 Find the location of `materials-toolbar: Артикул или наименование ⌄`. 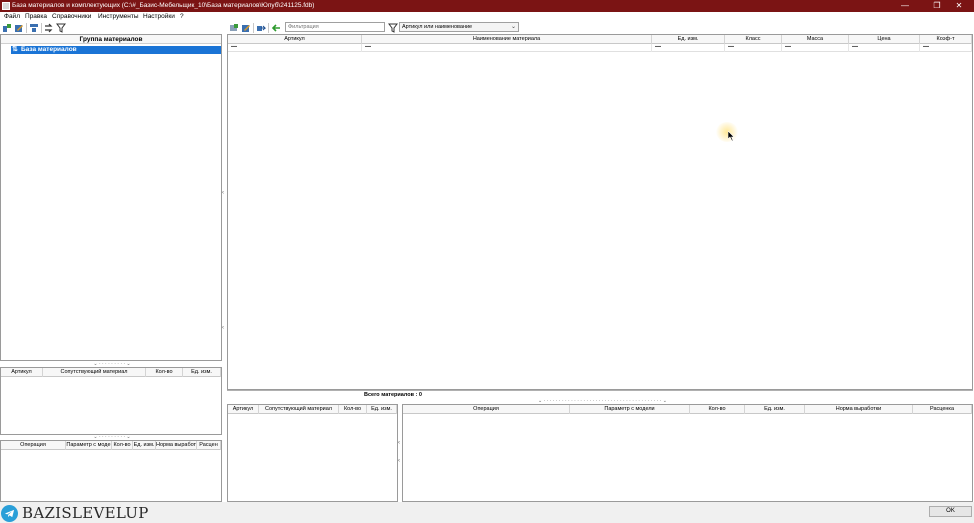

materials-toolbar: Артикул или наименование ⌄ is located at coordinates (600, 28).